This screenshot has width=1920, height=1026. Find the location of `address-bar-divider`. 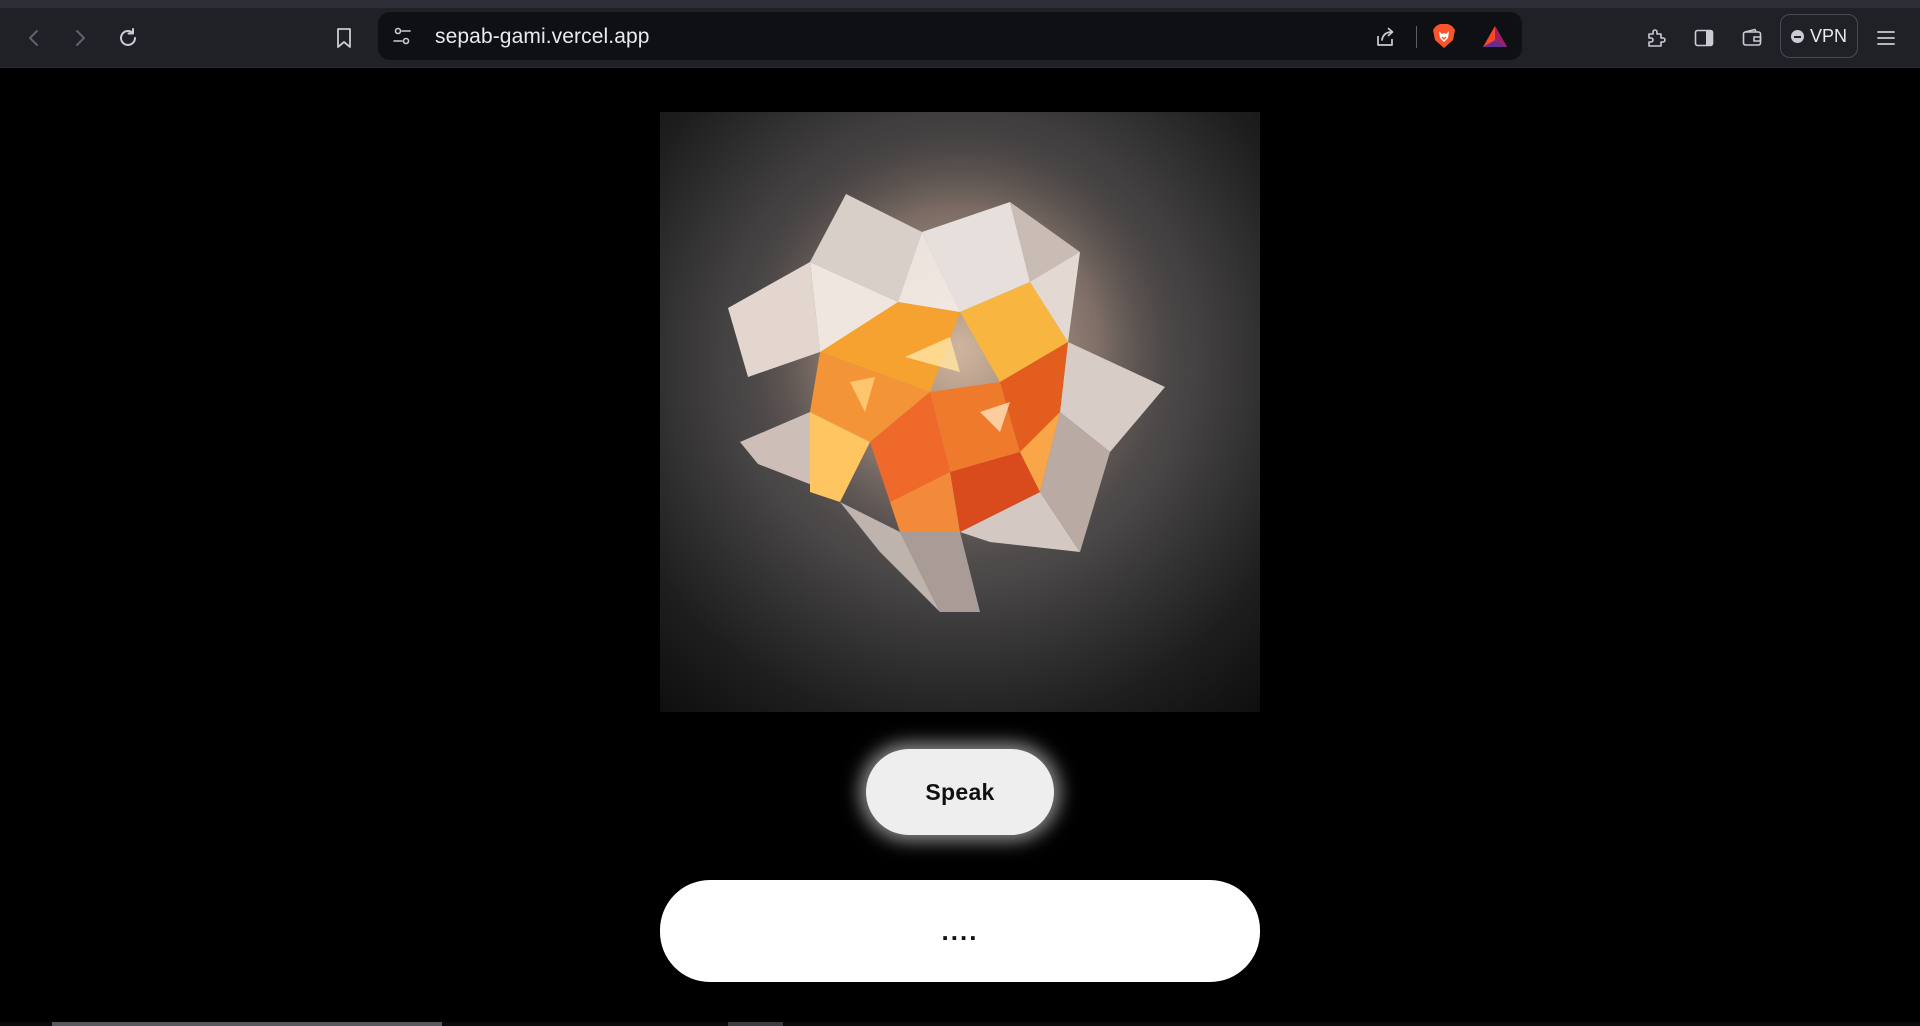

address-bar-divider is located at coordinates (1416, 37).